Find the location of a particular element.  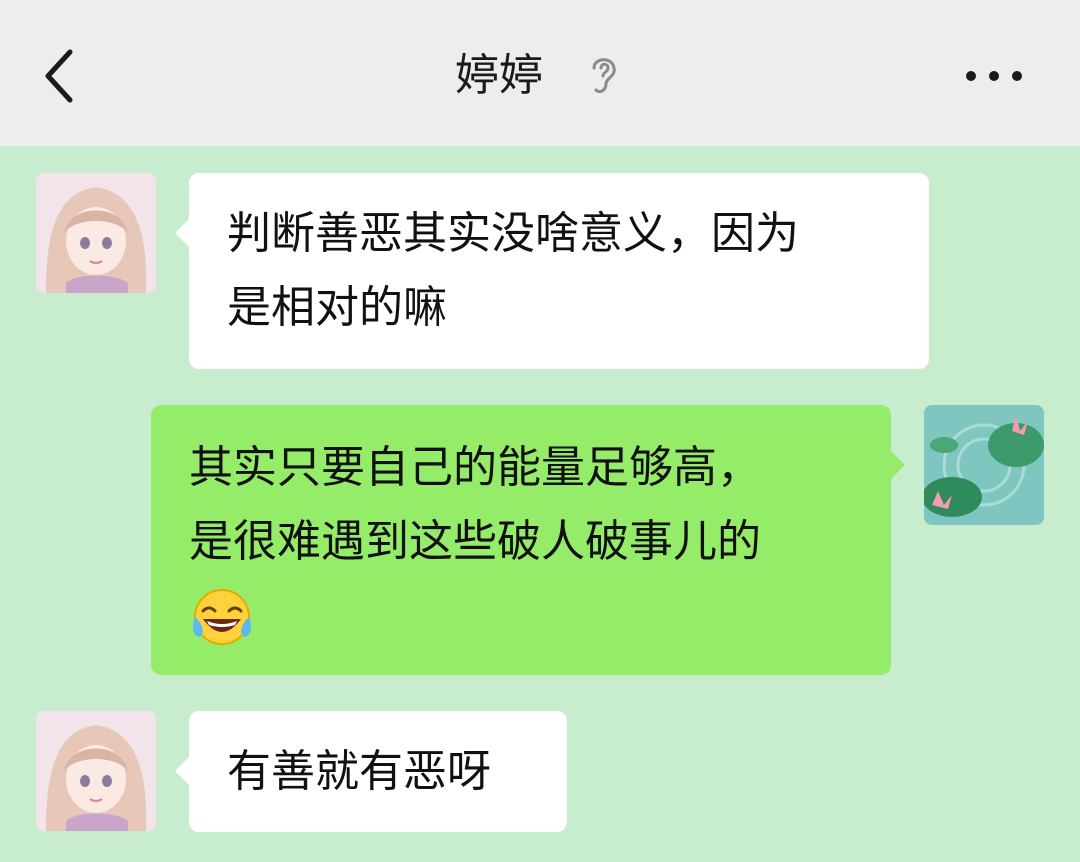

message-bubble-incoming: 有善就有恶呀 is located at coordinates (371, 771).